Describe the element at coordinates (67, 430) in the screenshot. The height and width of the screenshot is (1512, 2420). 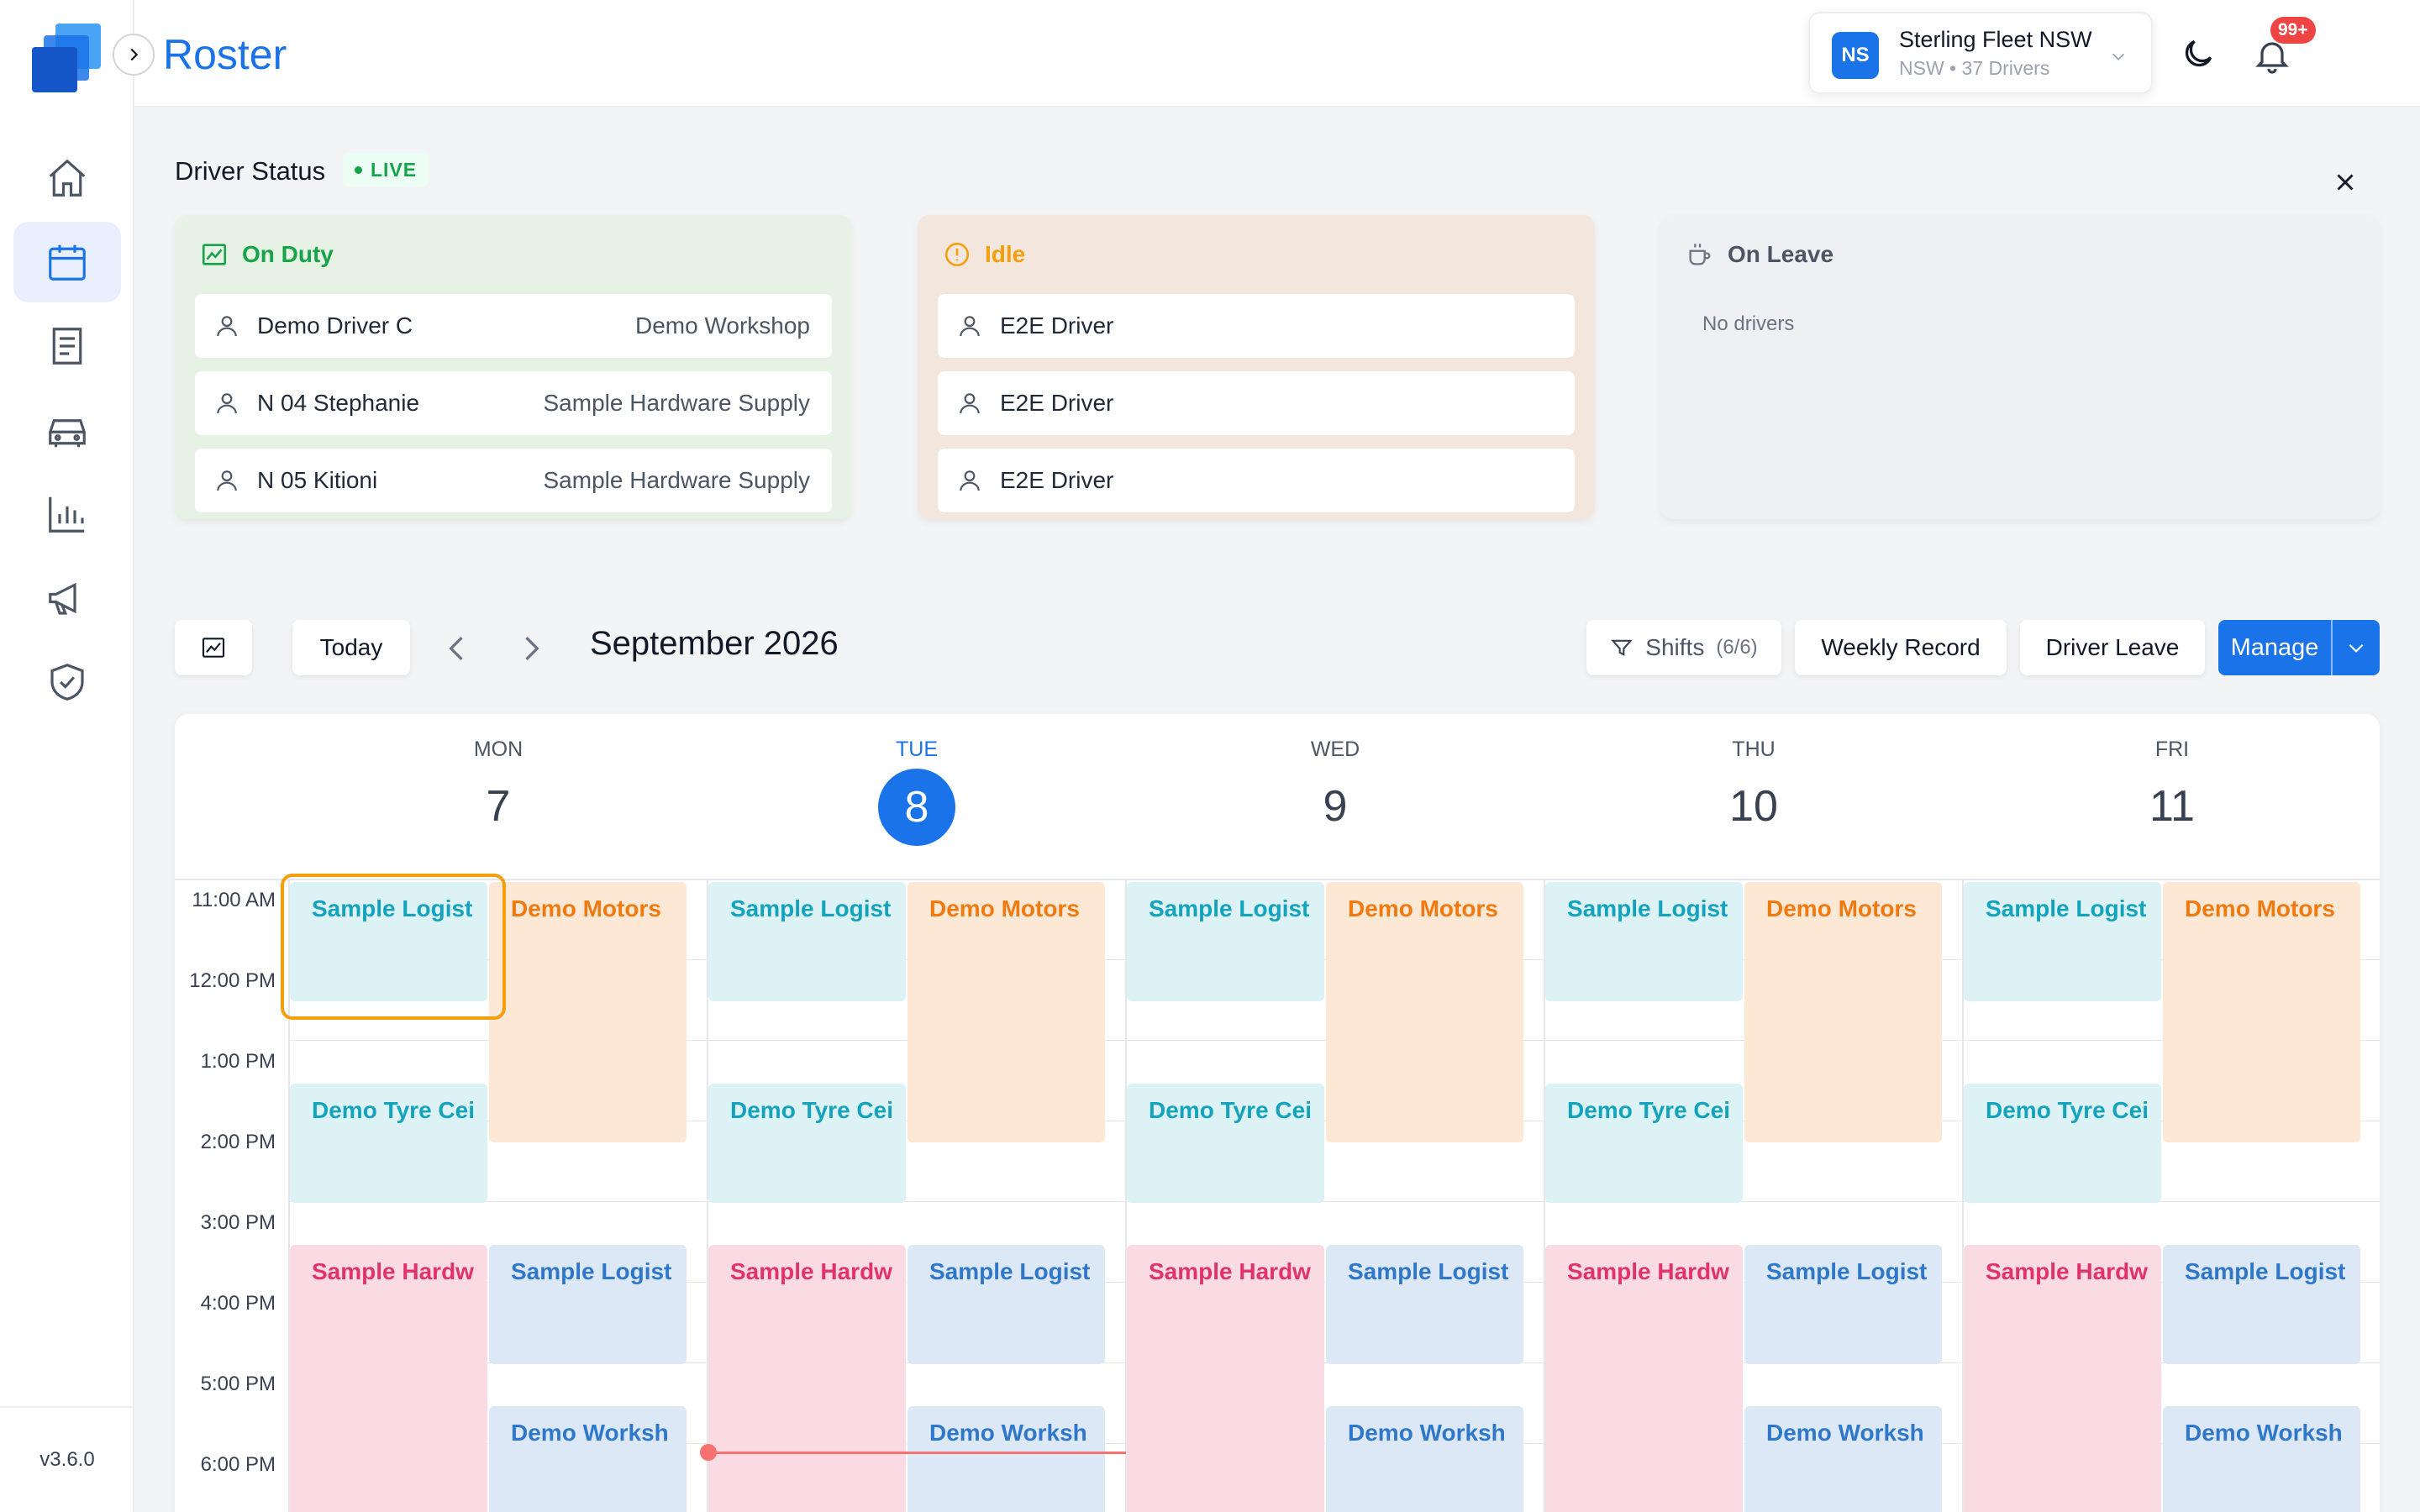
I see `nav-vehicles` at that location.